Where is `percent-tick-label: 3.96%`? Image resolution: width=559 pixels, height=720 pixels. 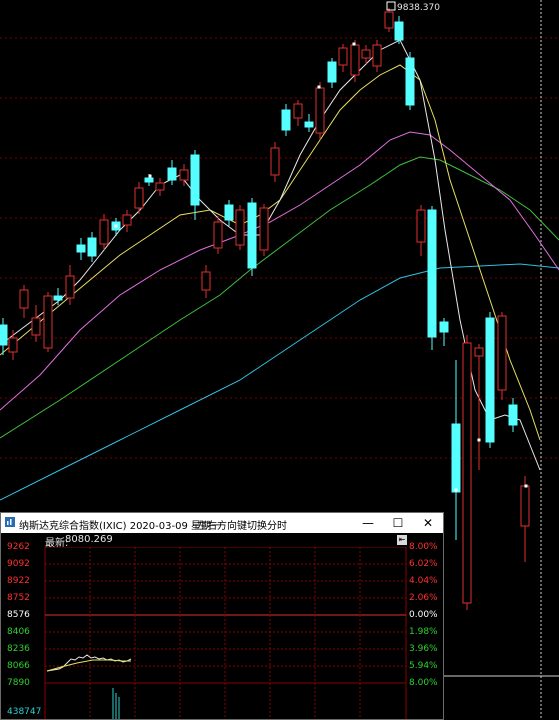
percent-tick-label: 3.96% is located at coordinates (423, 649).